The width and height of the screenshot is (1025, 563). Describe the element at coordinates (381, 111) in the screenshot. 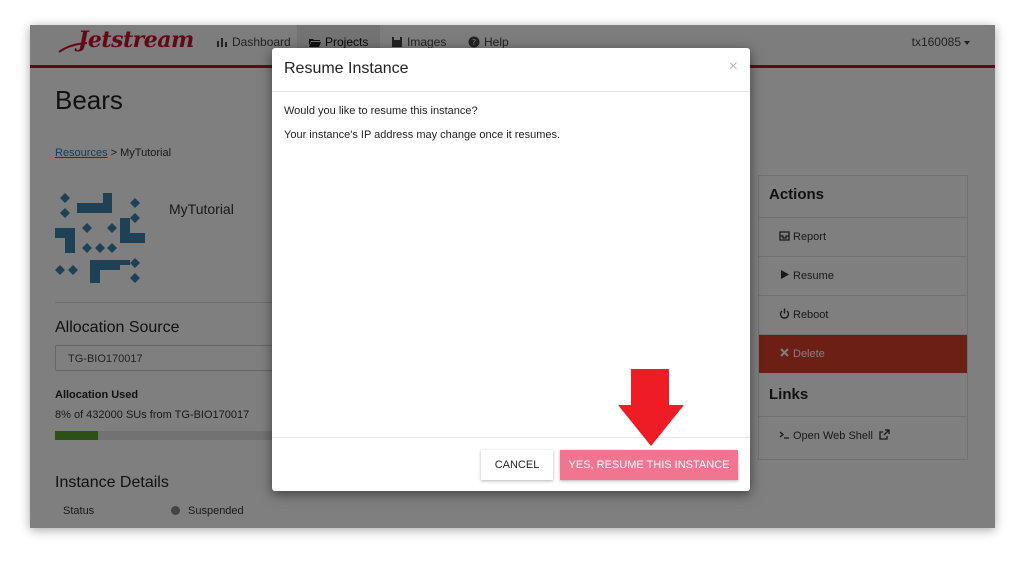

I see `modal-question-text: Would you like to resume this instance?` at that location.